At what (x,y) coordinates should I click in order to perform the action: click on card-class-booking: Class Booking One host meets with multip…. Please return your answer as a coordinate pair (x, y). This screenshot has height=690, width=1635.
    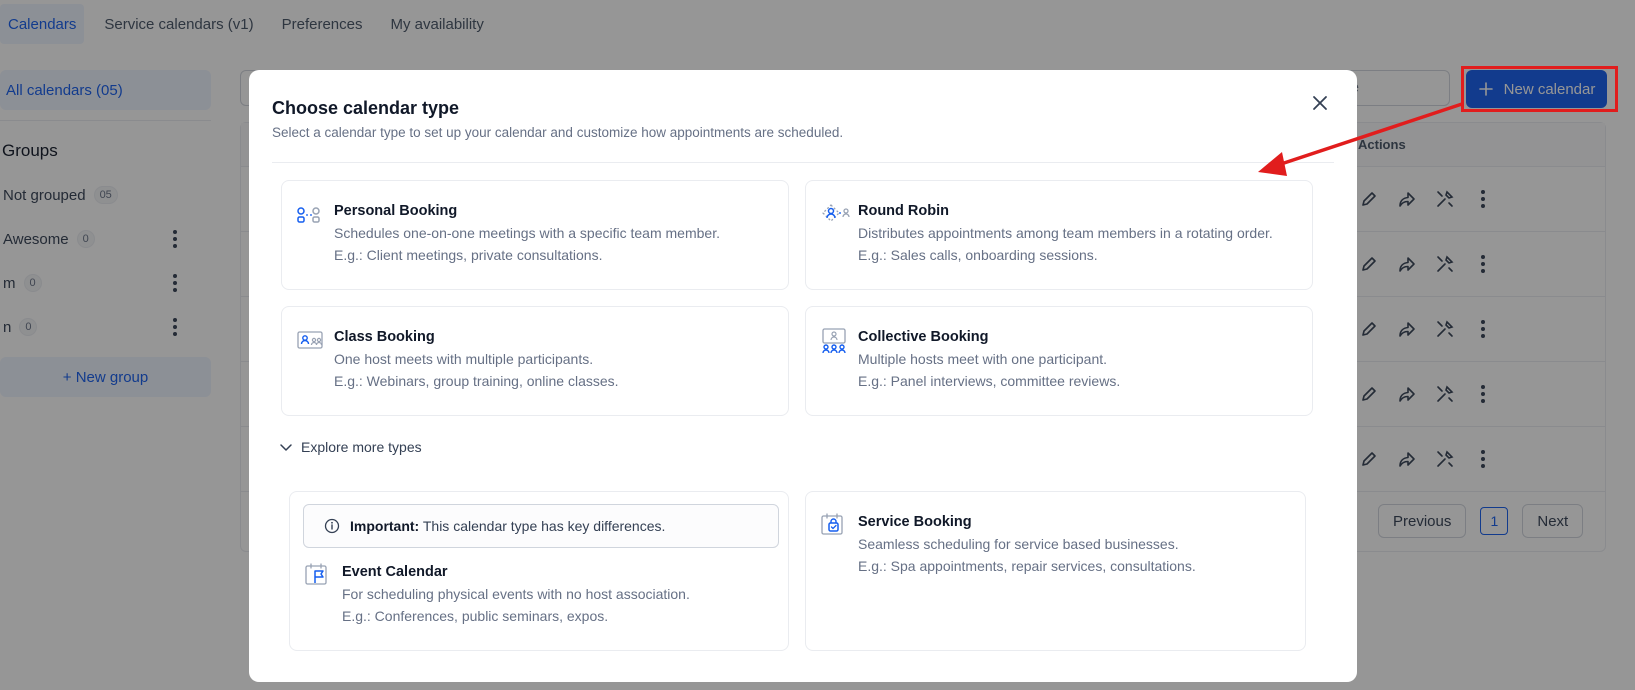
    Looking at the image, I should click on (535, 361).